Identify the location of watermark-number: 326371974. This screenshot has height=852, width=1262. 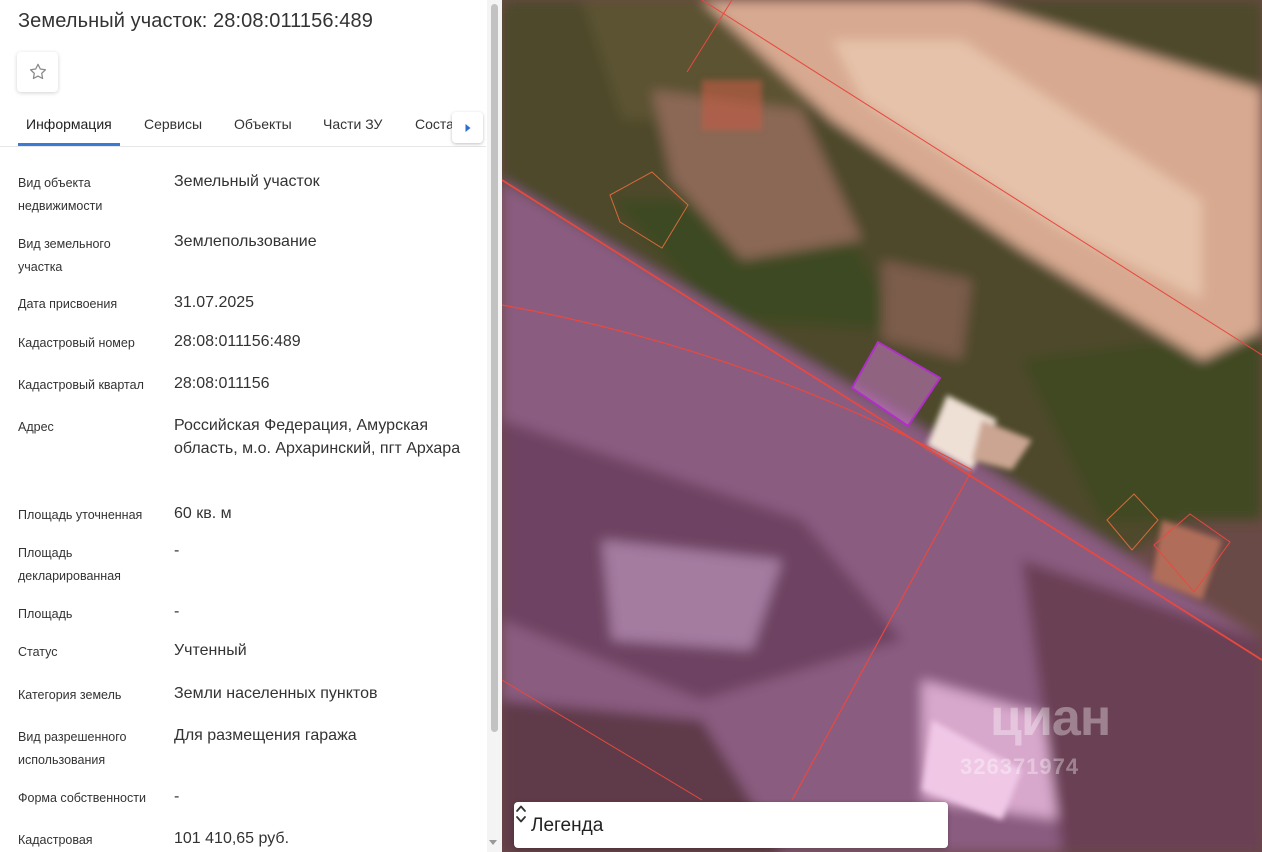
(1020, 766).